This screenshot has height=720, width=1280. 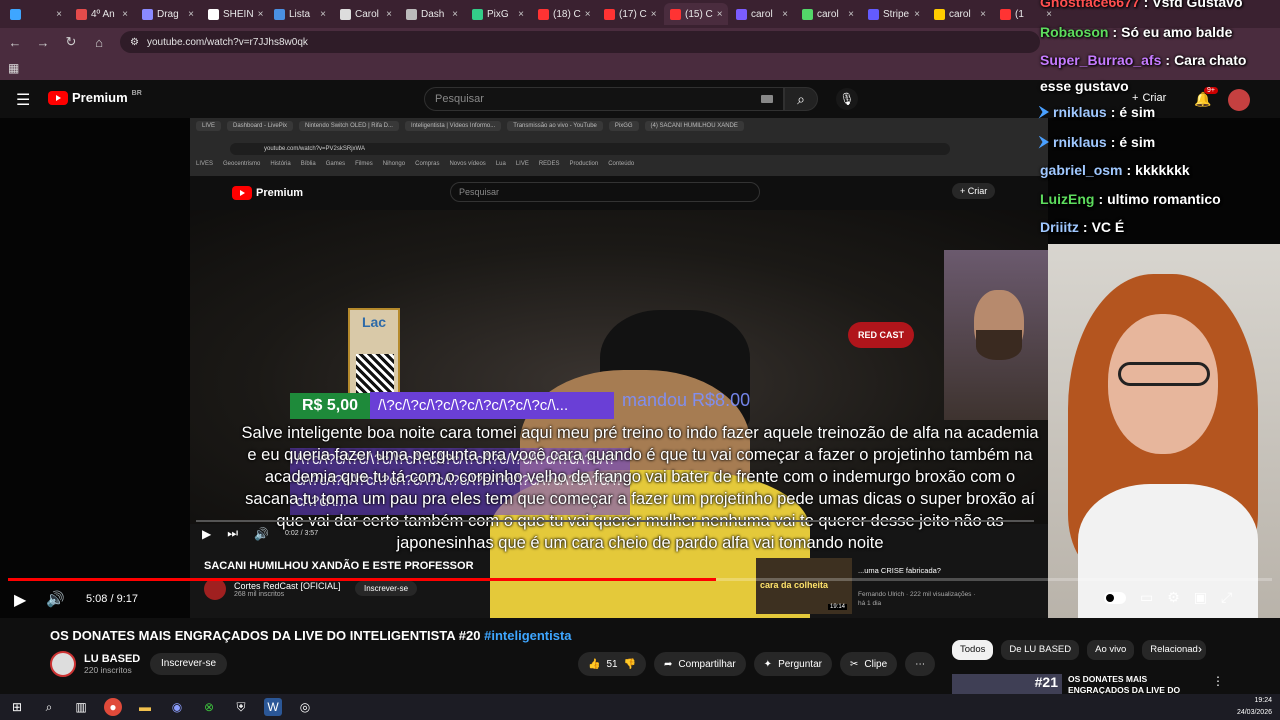 What do you see at coordinates (15, 42) in the screenshot?
I see `back-icon: ←` at bounding box center [15, 42].